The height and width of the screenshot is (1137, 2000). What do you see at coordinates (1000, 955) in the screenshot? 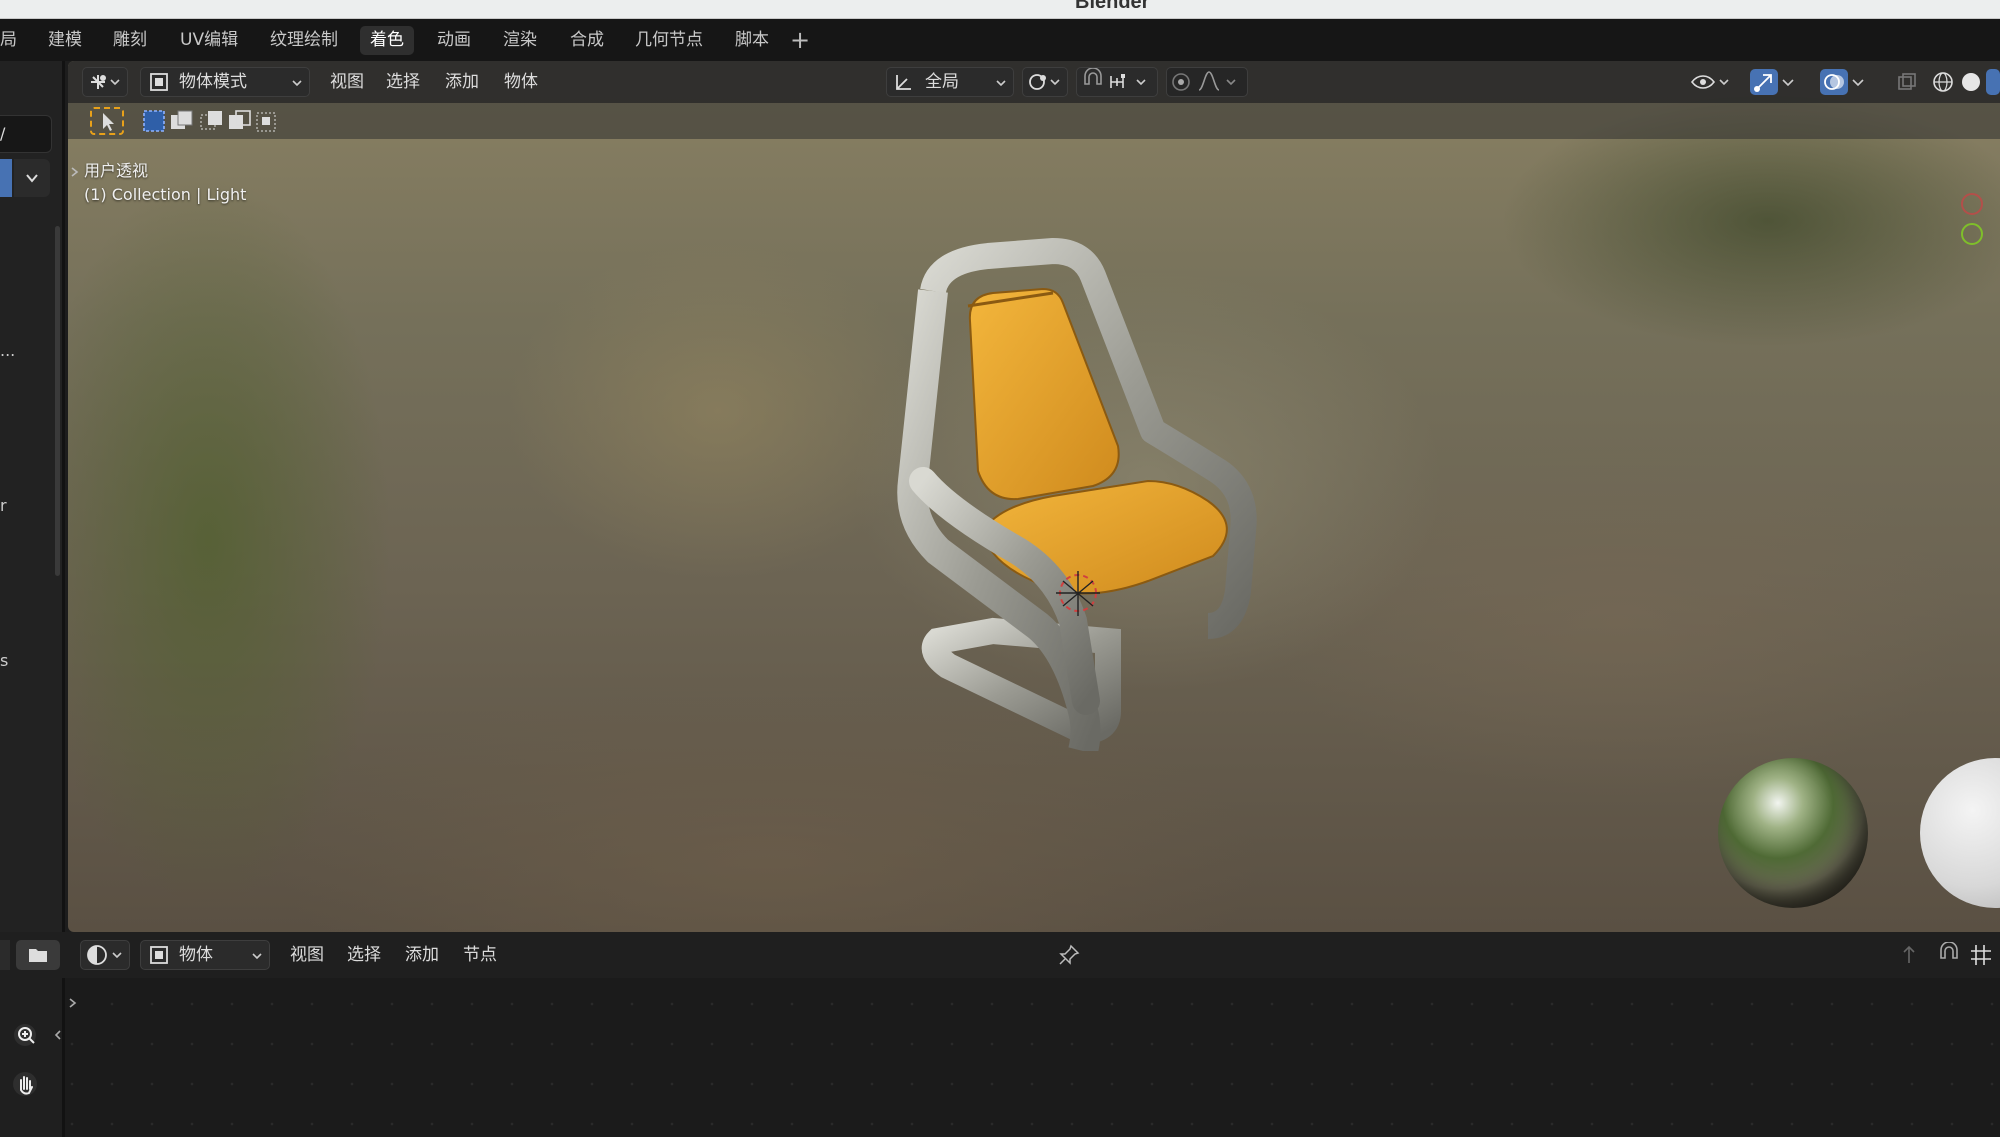
I see `node-editor-header: 物体 视图 选择 添加 节点` at bounding box center [1000, 955].